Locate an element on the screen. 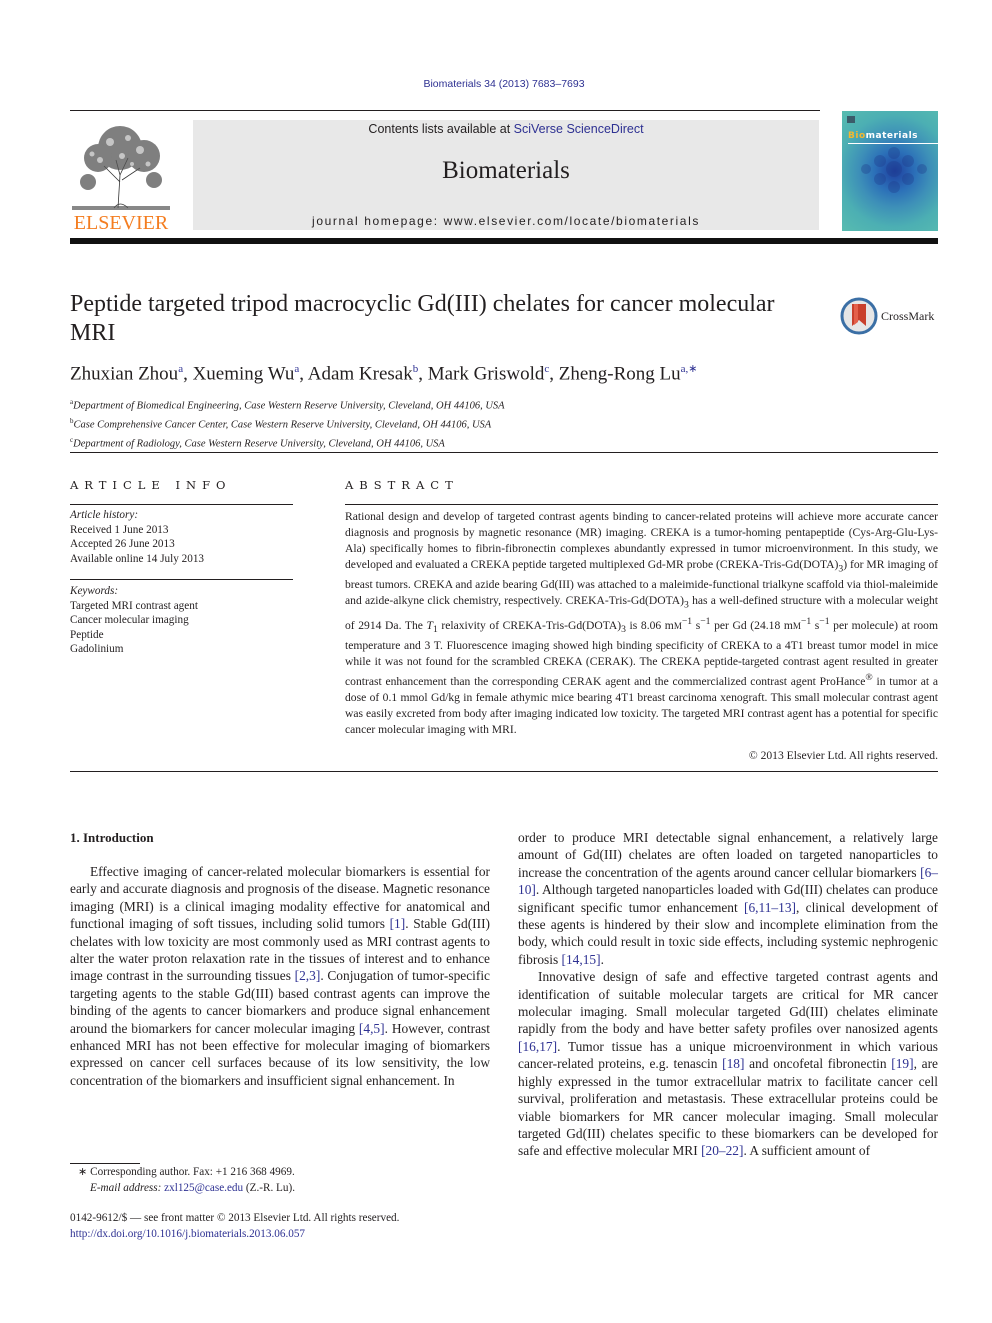 The width and height of the screenshot is (992, 1323). keywords-rule is located at coordinates (181, 579).